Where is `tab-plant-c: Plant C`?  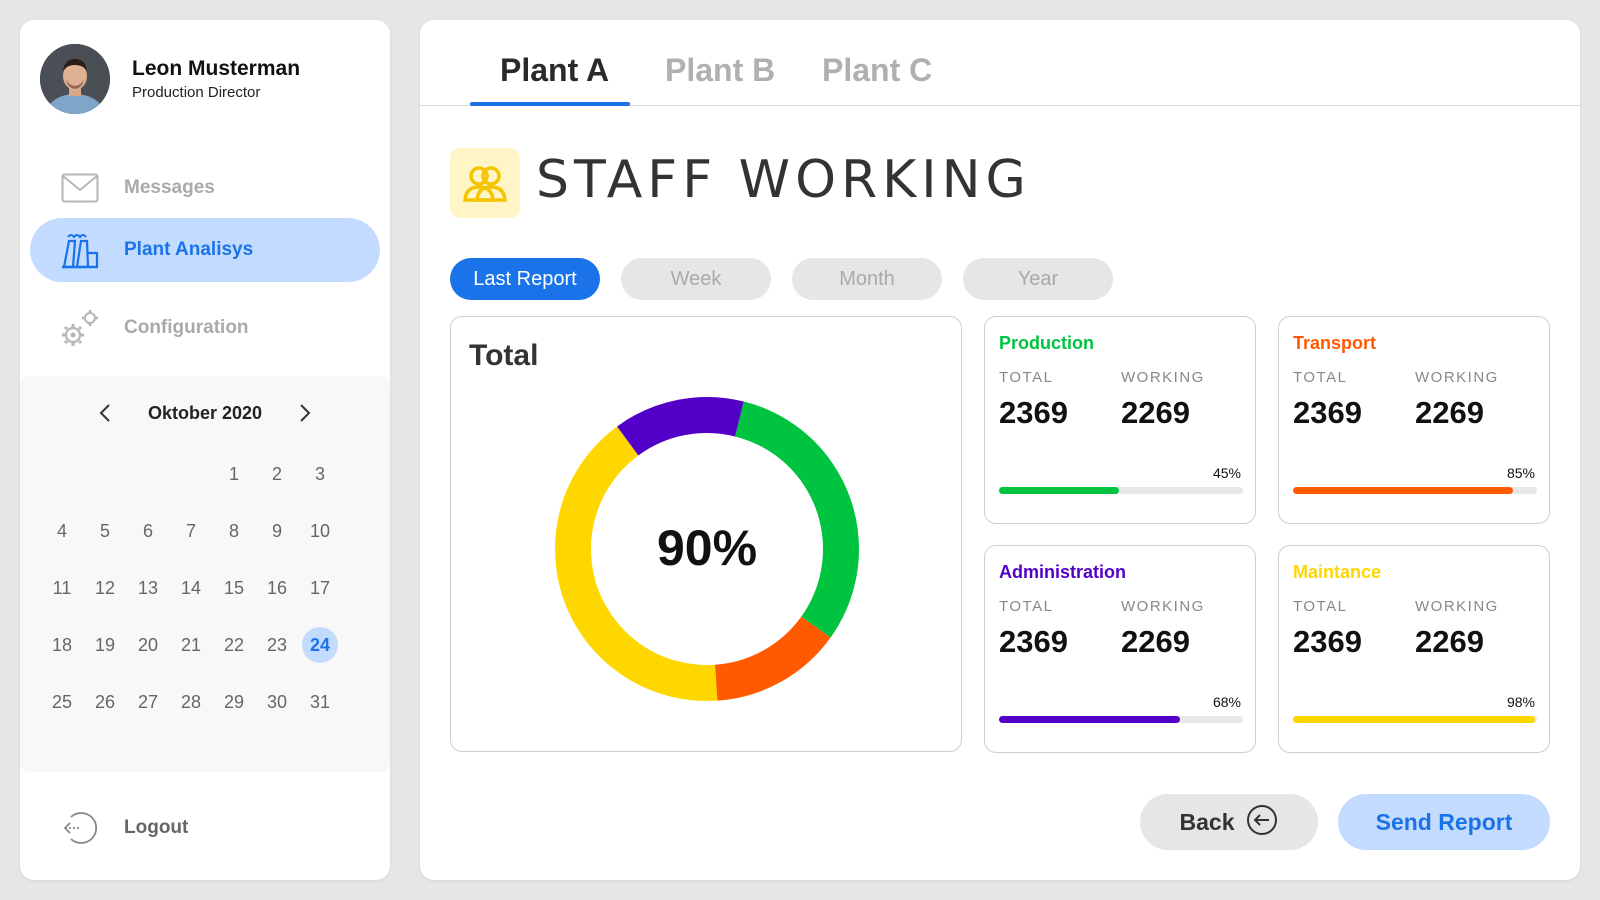 tab-plant-c: Plant C is located at coordinates (877, 70).